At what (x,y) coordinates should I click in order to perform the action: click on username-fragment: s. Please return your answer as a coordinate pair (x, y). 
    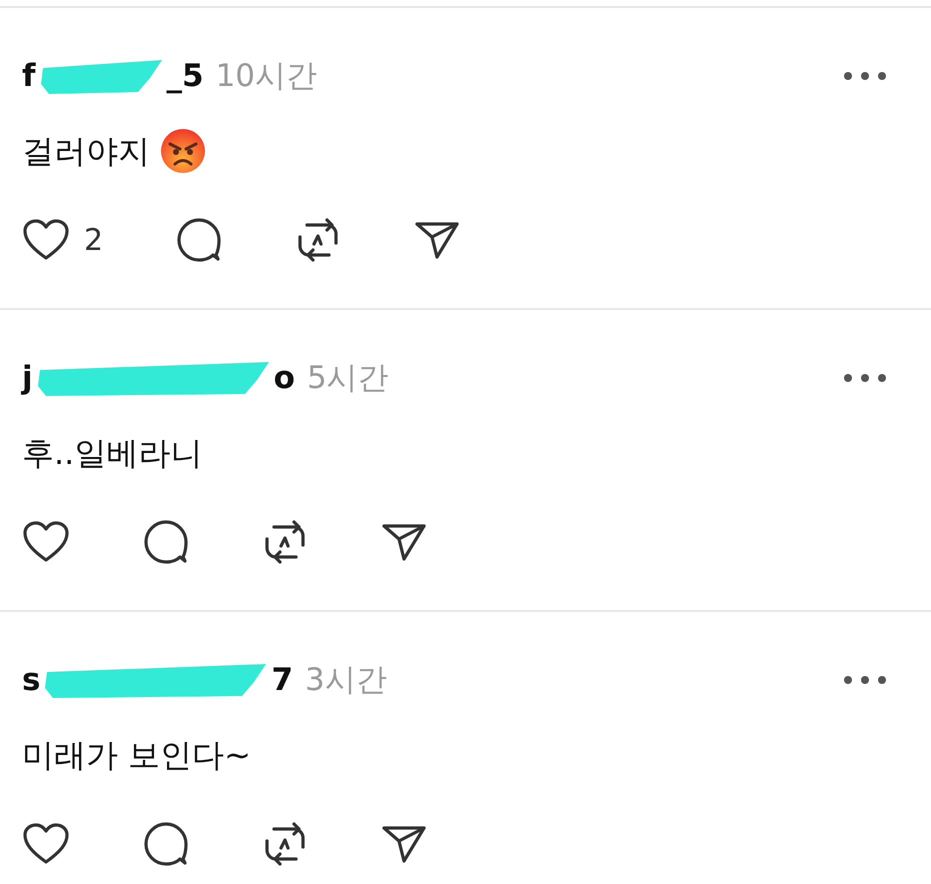
    Looking at the image, I should click on (31, 680).